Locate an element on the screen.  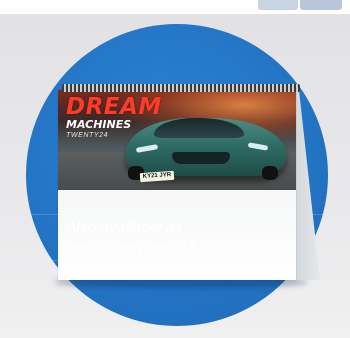
wire-binding is located at coordinates (181, 88).